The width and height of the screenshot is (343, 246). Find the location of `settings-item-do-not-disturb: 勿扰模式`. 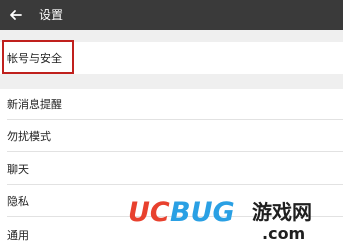

settings-item-do-not-disturb: 勿扰模式 is located at coordinates (29, 137).